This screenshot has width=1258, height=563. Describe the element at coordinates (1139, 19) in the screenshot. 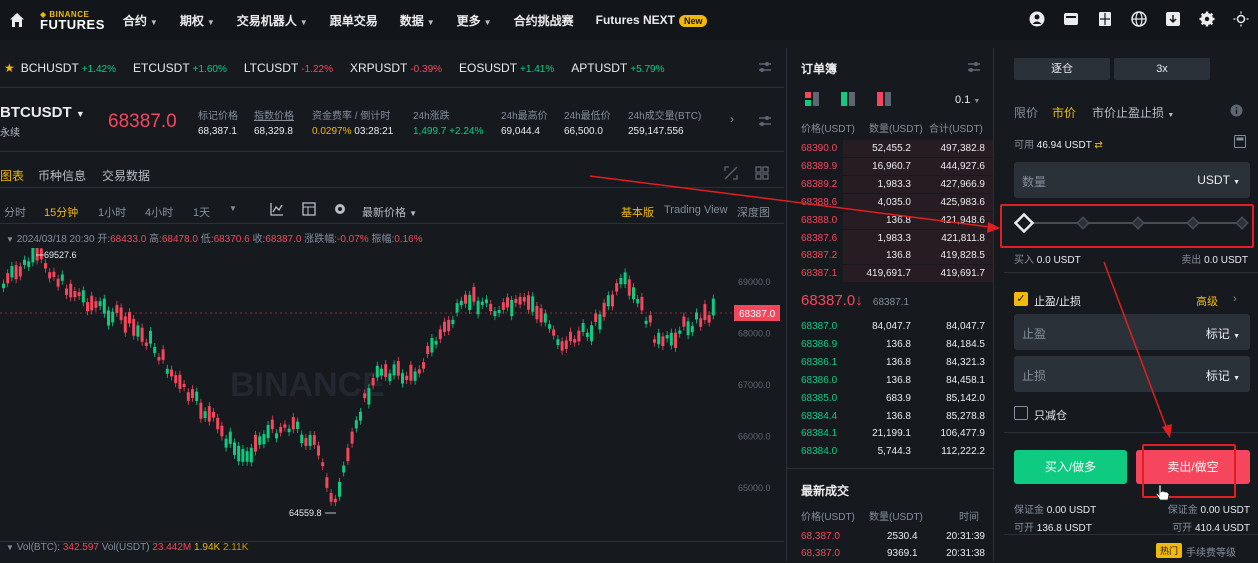

I see `globe-icon` at that location.